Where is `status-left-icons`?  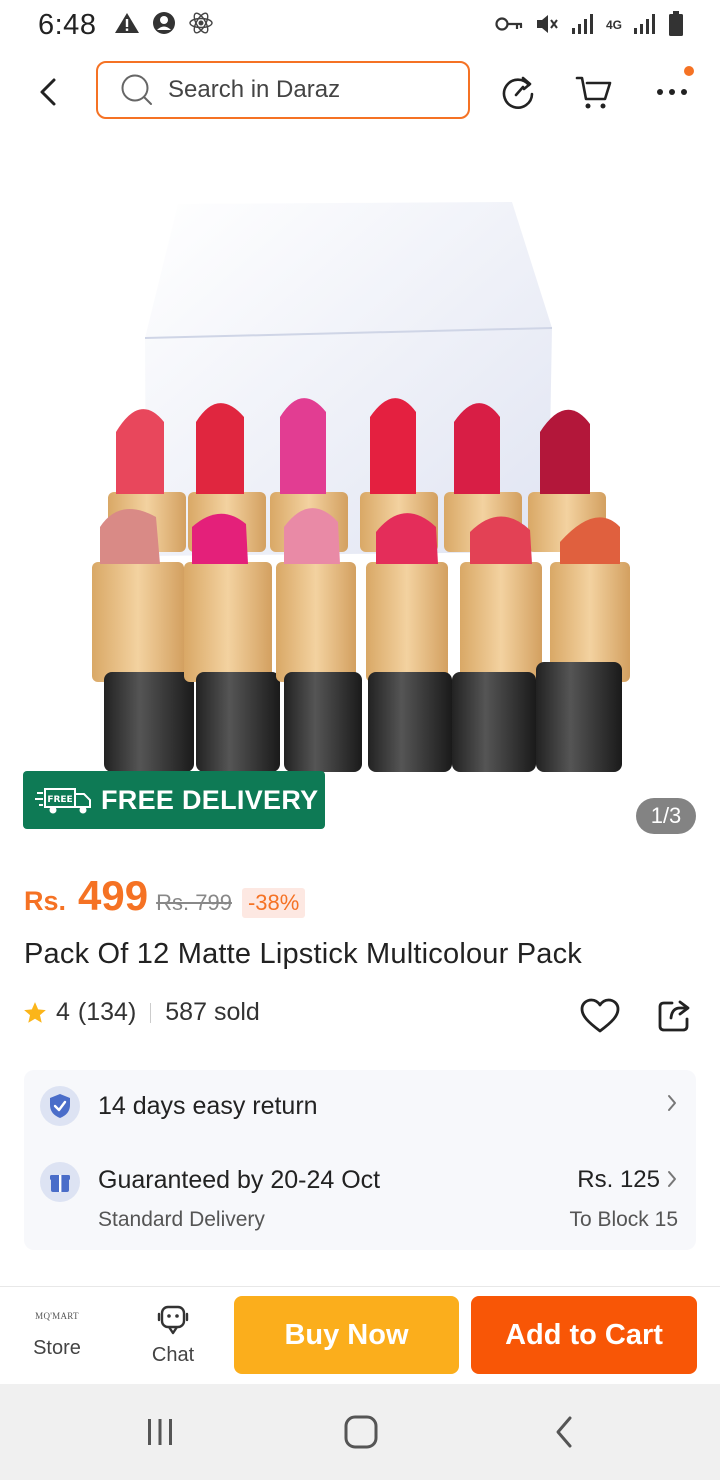 status-left-icons is located at coordinates (164, 25).